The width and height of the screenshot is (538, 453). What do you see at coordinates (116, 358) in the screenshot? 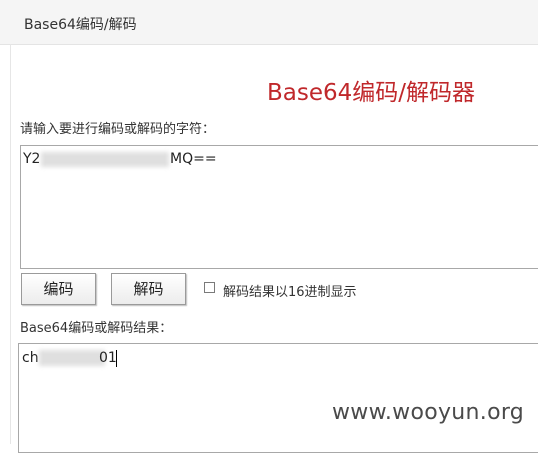
I see `text-cursor` at bounding box center [116, 358].